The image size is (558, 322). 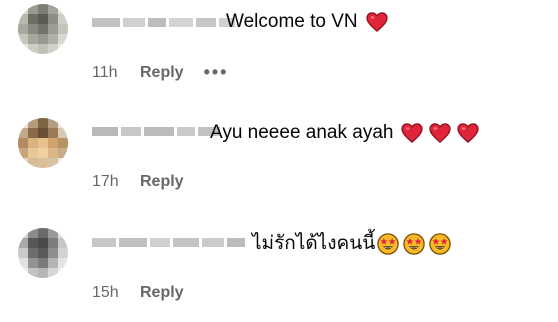 I want to click on comment-text: Welcome to VN, so click(x=307, y=22).